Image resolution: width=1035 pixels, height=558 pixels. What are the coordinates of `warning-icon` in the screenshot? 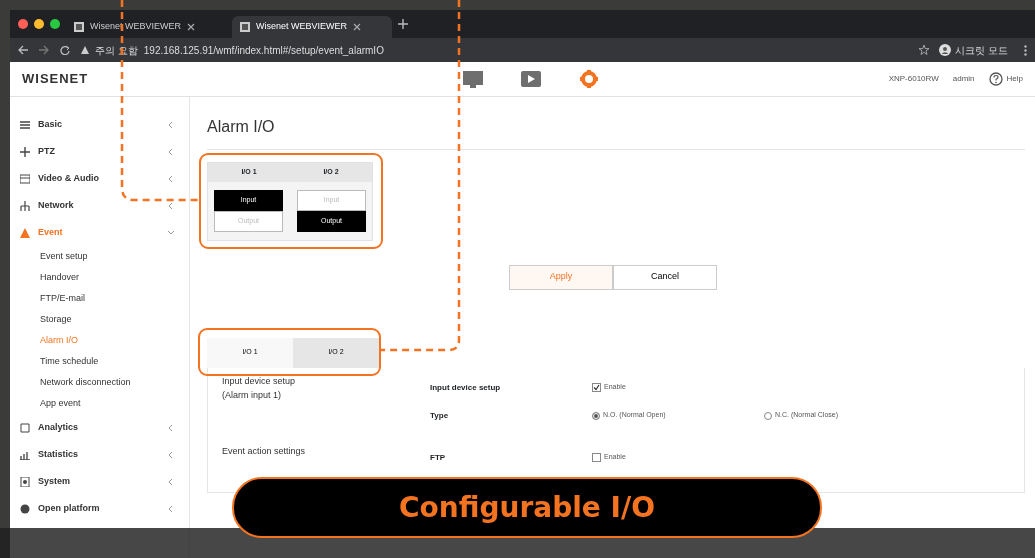 It's located at (85, 50).